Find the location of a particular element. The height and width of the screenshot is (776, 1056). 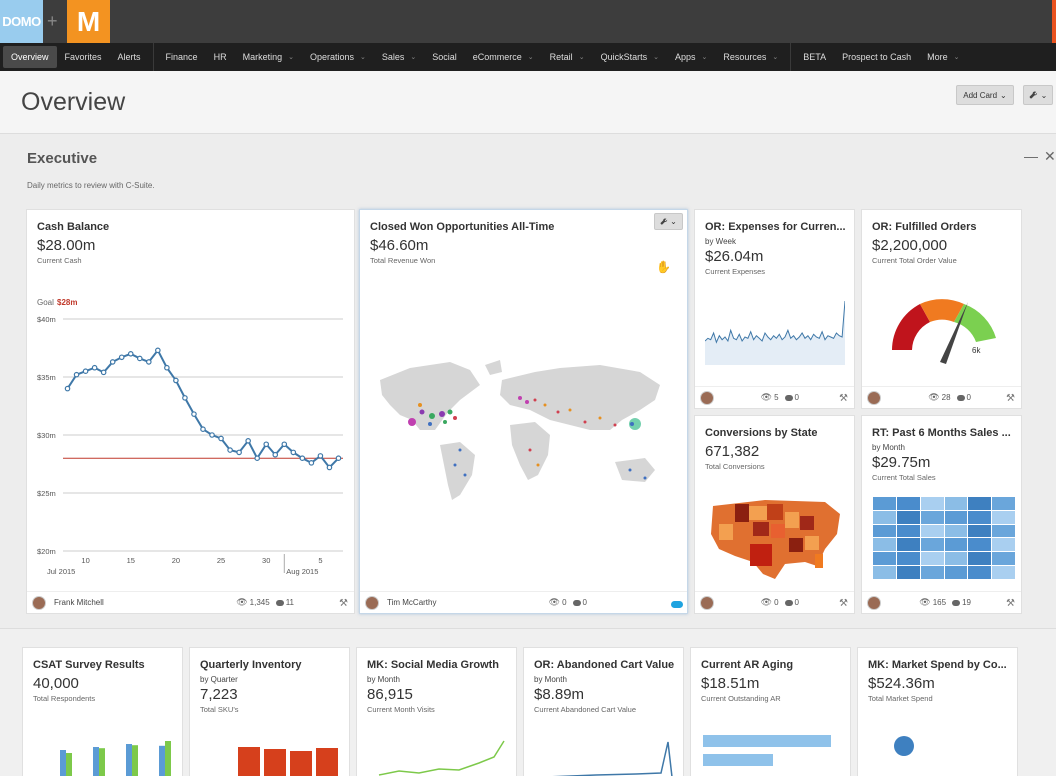

partner-logo: M is located at coordinates (88, 21).